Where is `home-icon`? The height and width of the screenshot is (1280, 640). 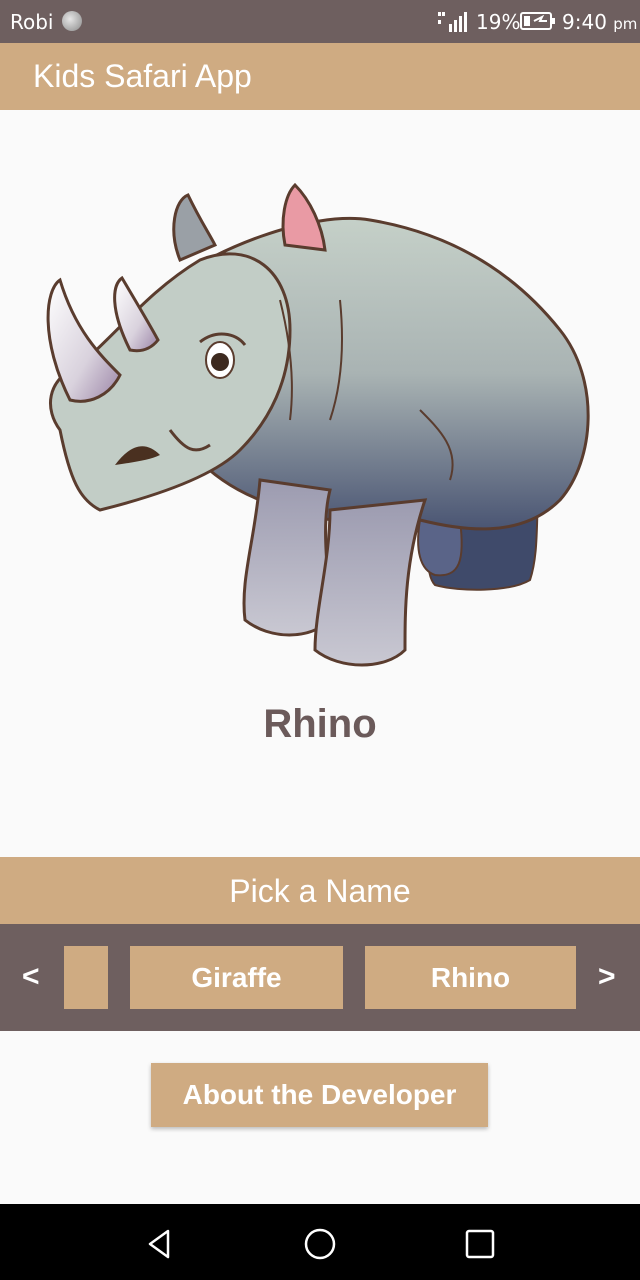
home-icon is located at coordinates (320, 1244).